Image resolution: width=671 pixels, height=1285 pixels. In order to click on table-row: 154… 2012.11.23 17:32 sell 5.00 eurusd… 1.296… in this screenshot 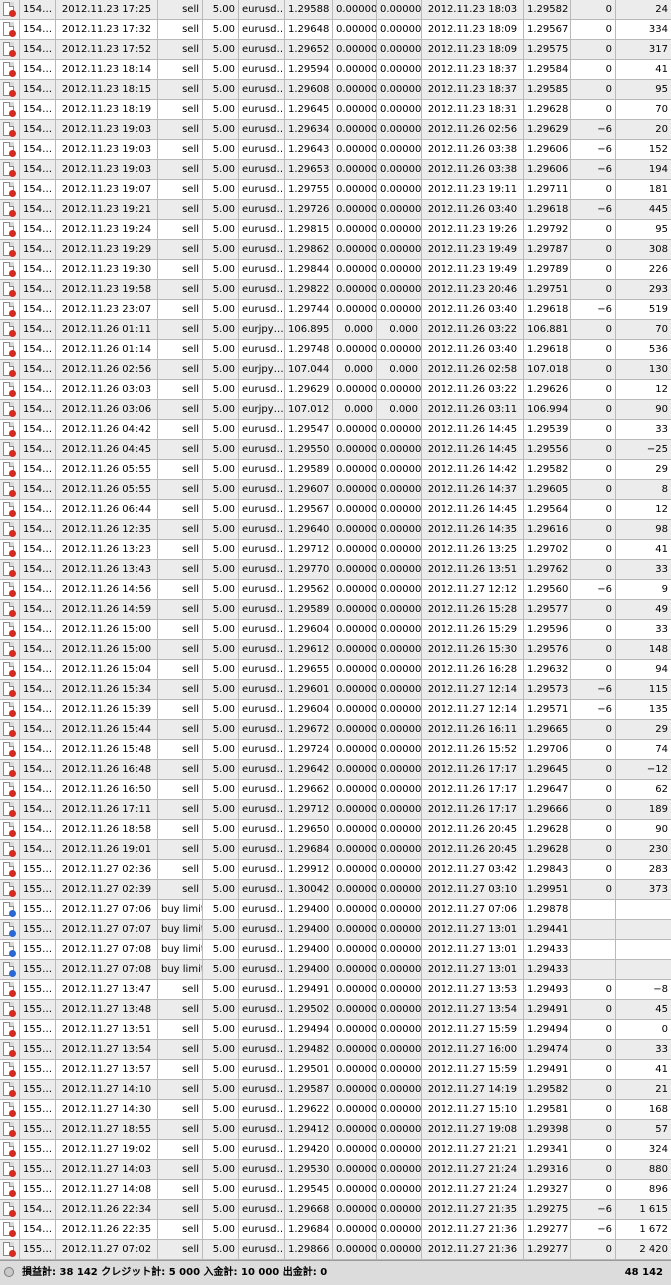, I will do `click(335, 30)`.